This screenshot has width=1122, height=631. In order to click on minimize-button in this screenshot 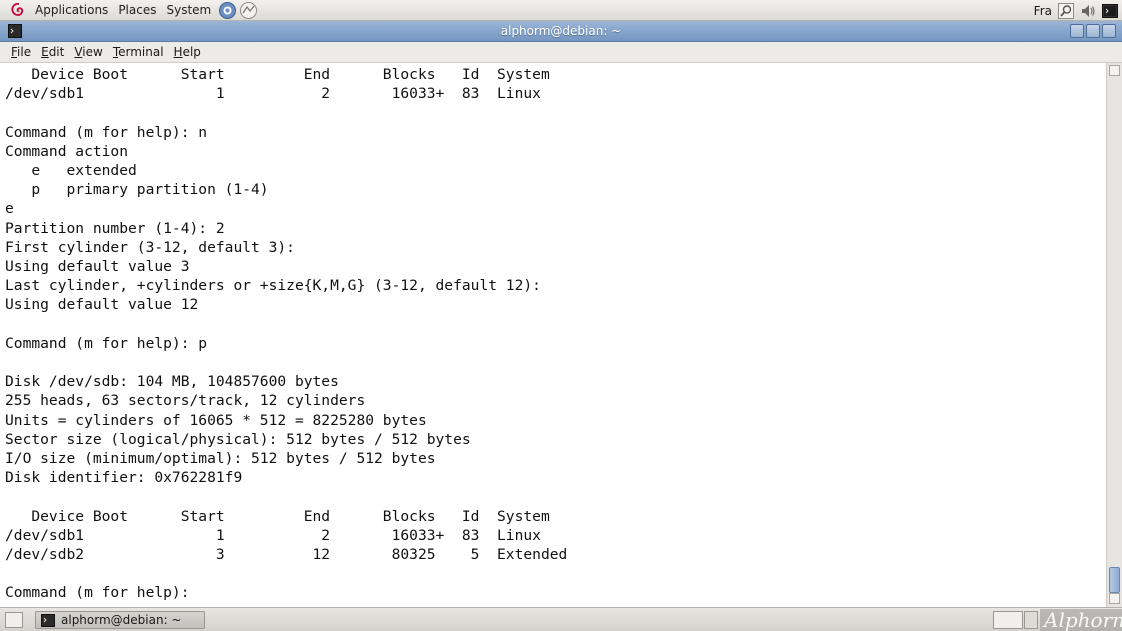, I will do `click(1077, 31)`.